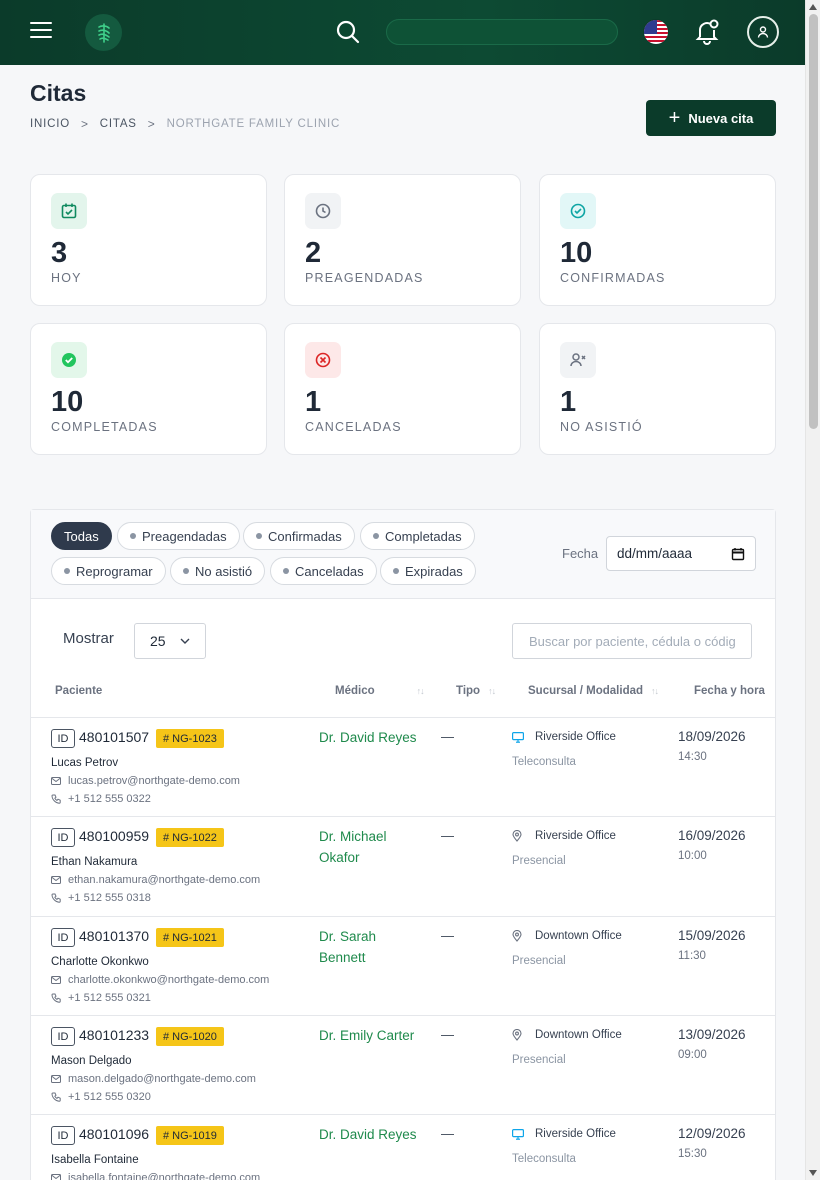  What do you see at coordinates (369, 947) in the screenshot?
I see `doctor-link: Dr. Sarah Bennett` at bounding box center [369, 947].